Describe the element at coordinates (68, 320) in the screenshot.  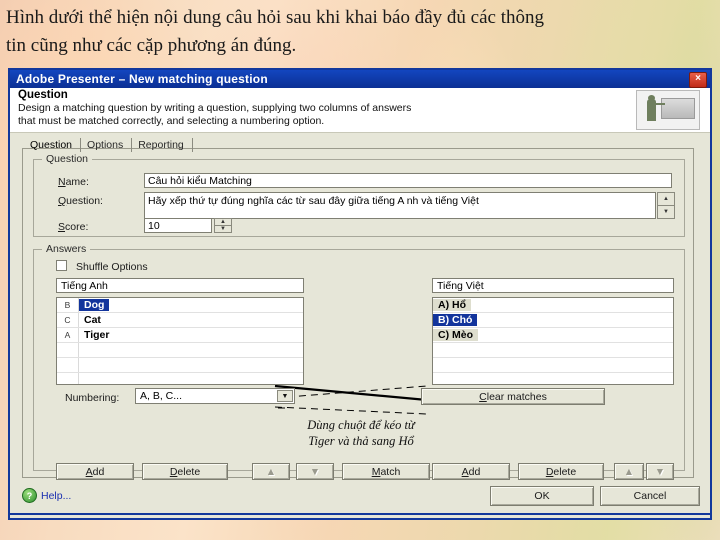
I see `left-item-prefix: C` at that location.